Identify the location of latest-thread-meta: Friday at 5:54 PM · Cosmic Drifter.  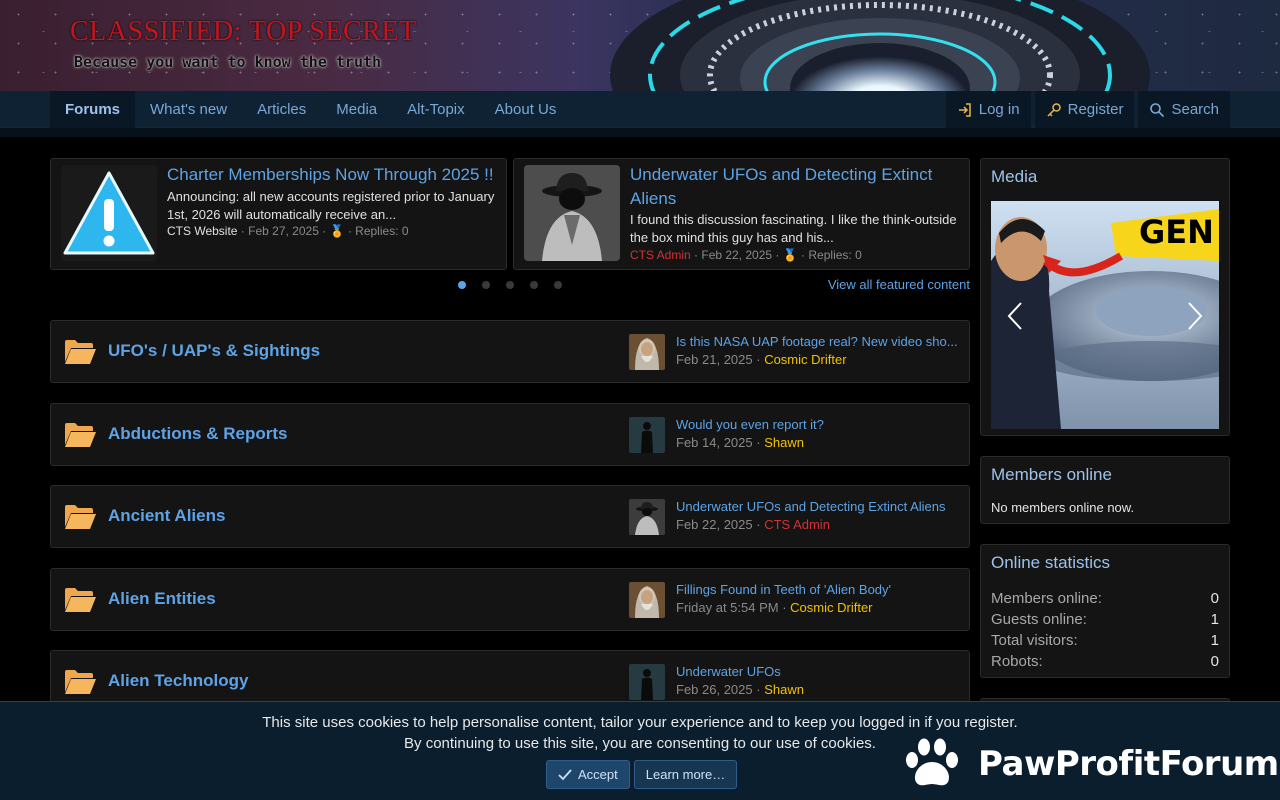
(774, 607).